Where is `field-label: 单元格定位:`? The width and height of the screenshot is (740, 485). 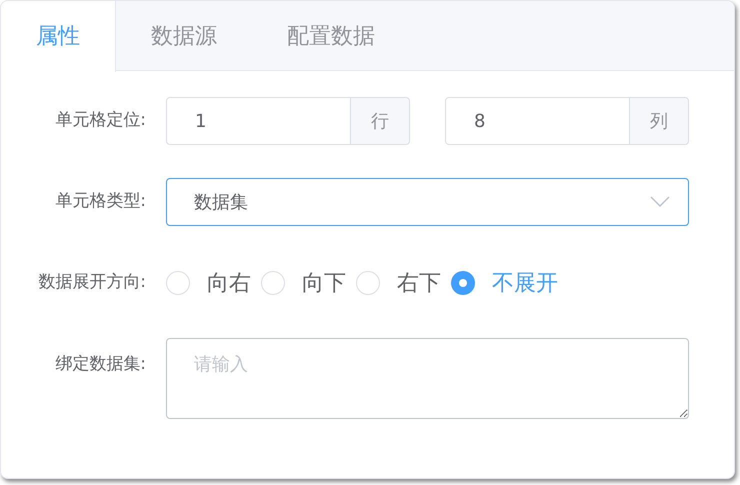
field-label: 单元格定位: is located at coordinates (100, 120).